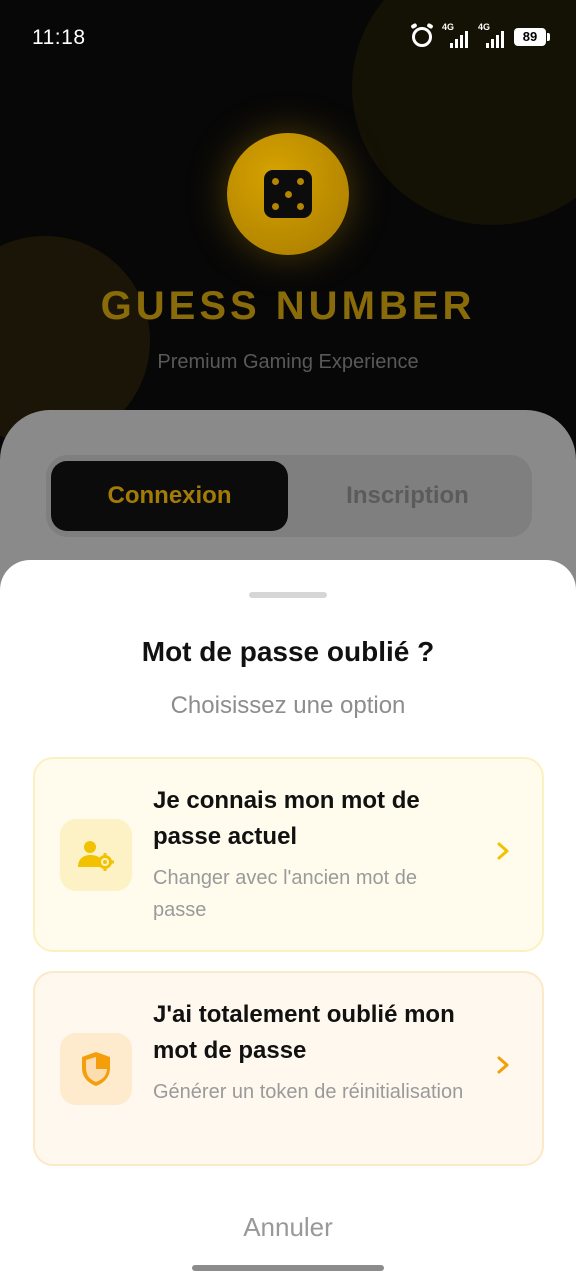 The width and height of the screenshot is (576, 1280). I want to click on app-subtitle: Premium Gaming Experience, so click(288, 362).